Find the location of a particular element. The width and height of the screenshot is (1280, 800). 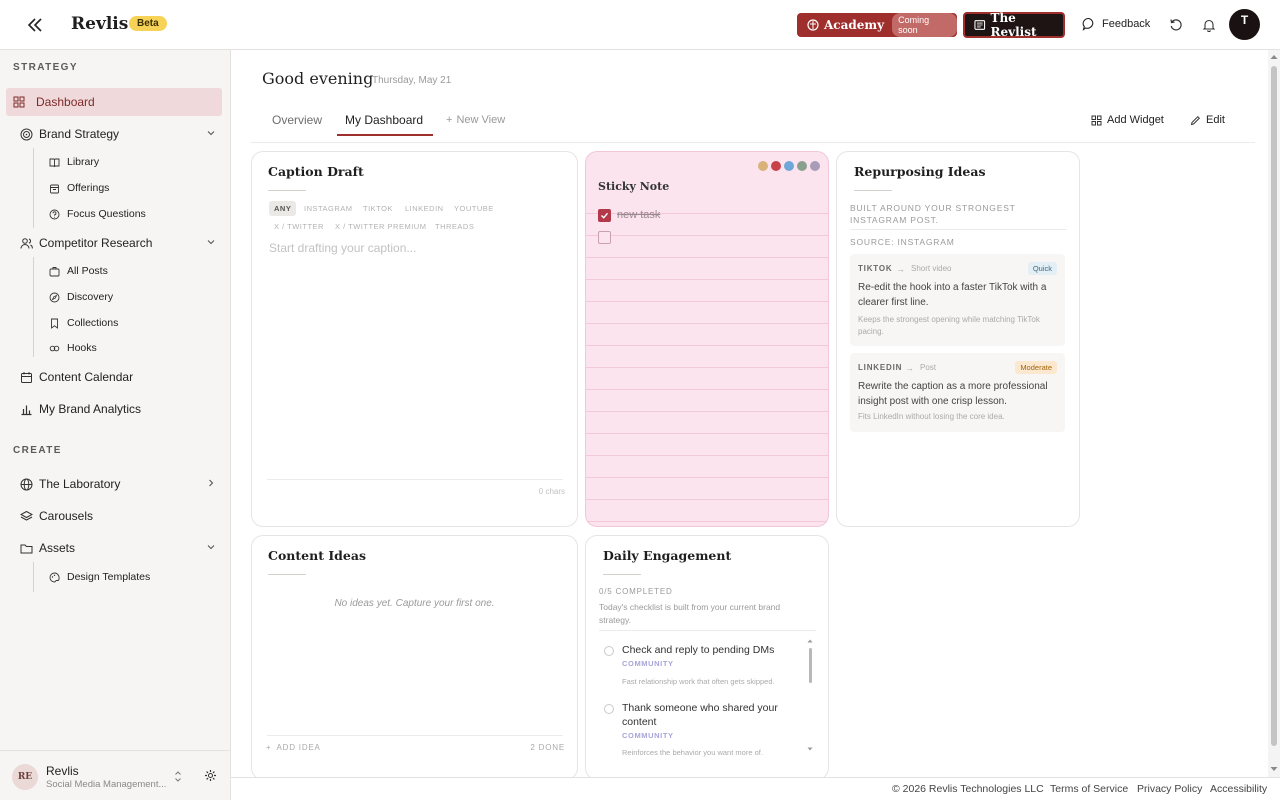

sidebar-subitem-label: All Posts is located at coordinates (87, 271).